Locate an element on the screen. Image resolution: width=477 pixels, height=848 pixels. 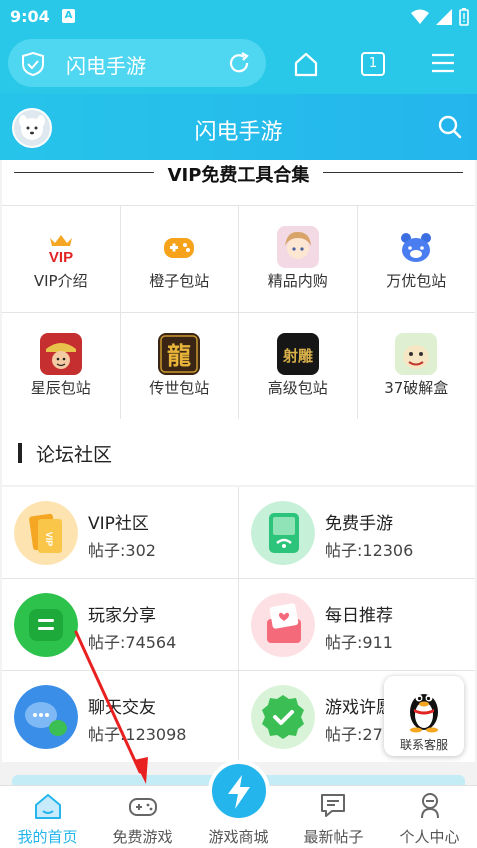
gamepad-nav-icon is located at coordinates (142, 807).